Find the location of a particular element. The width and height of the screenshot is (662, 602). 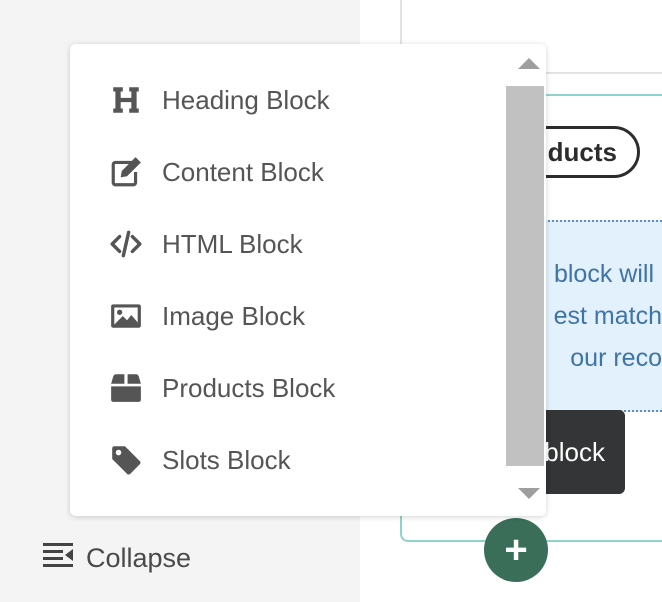

collapse-left-icon is located at coordinates (58, 558).